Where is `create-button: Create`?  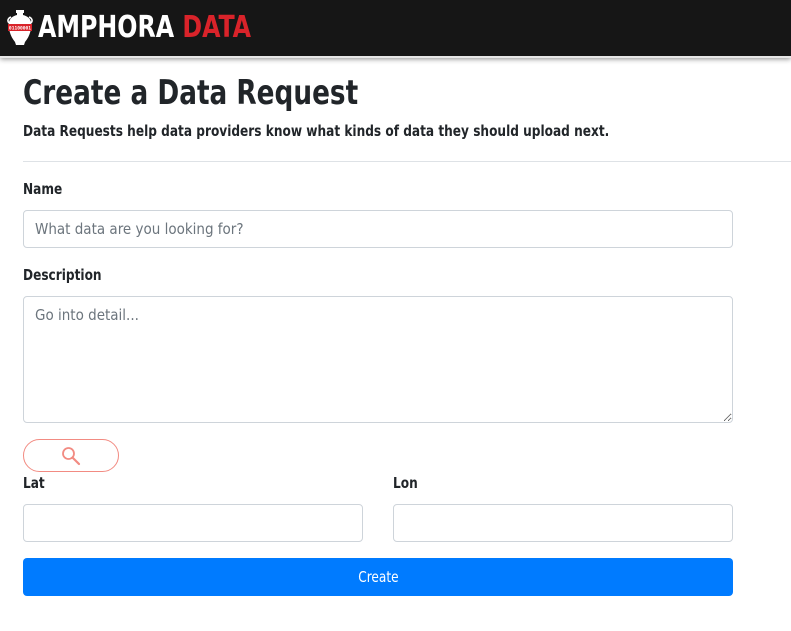
create-button: Create is located at coordinates (378, 577).